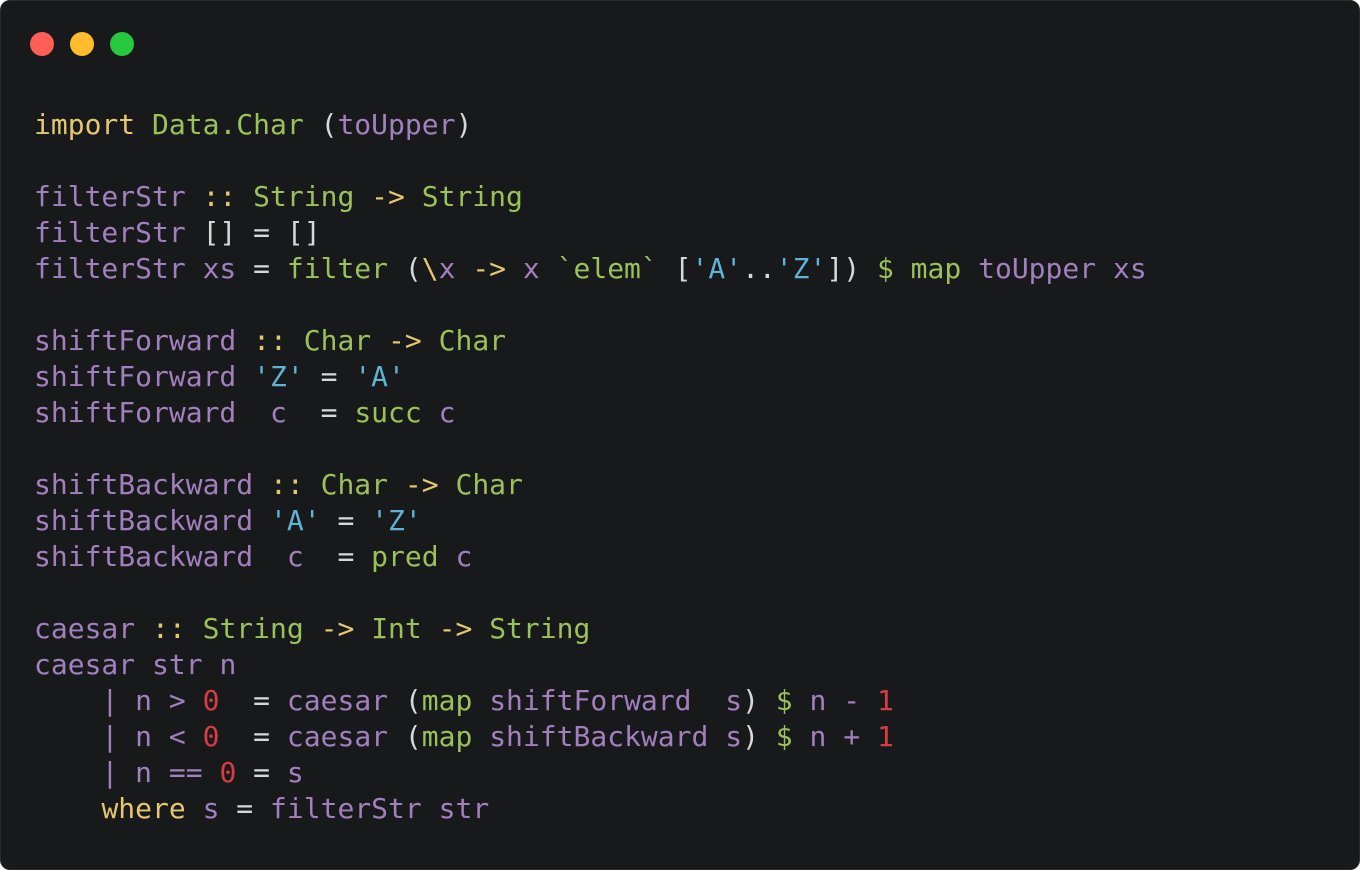  I want to click on code-token: import, so click(85, 124).